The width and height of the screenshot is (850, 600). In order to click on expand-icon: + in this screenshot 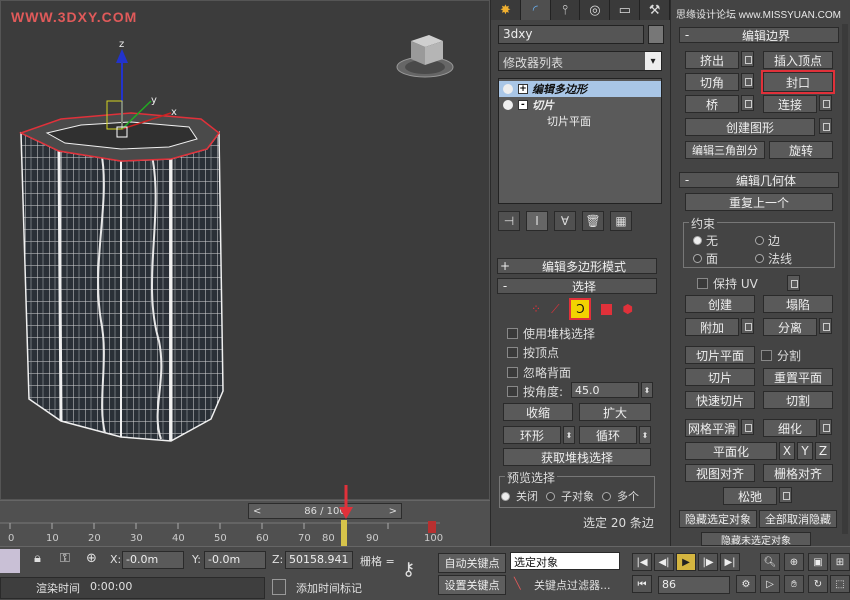, I will do `click(523, 89)`.